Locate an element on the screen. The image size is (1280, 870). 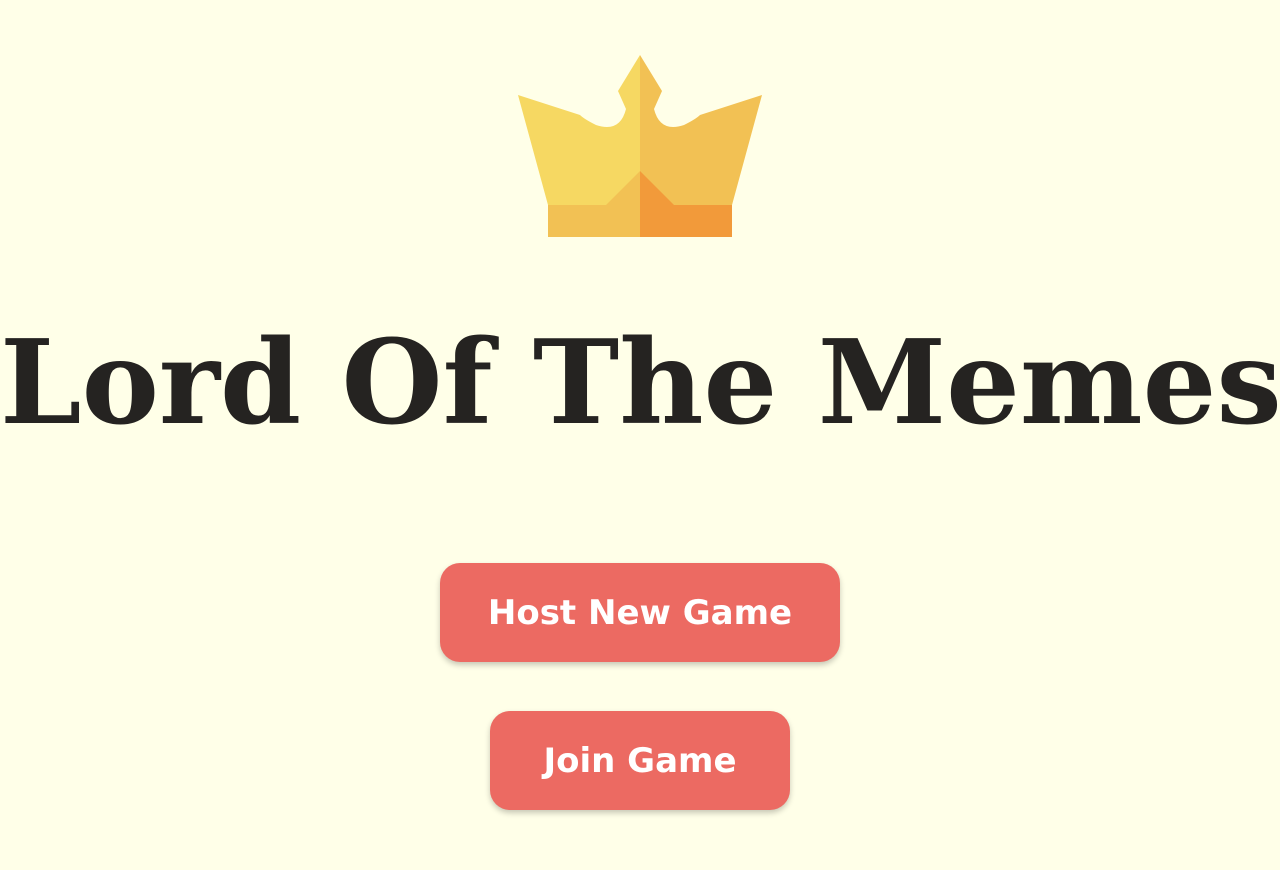
crown-right-half is located at coordinates (701, 130).